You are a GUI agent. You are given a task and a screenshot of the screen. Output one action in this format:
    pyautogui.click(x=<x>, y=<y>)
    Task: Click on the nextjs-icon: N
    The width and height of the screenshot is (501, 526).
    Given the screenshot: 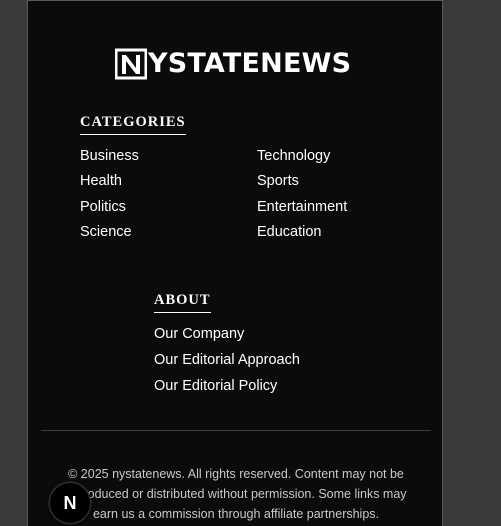 What is the action you would take?
    pyautogui.click(x=70, y=503)
    